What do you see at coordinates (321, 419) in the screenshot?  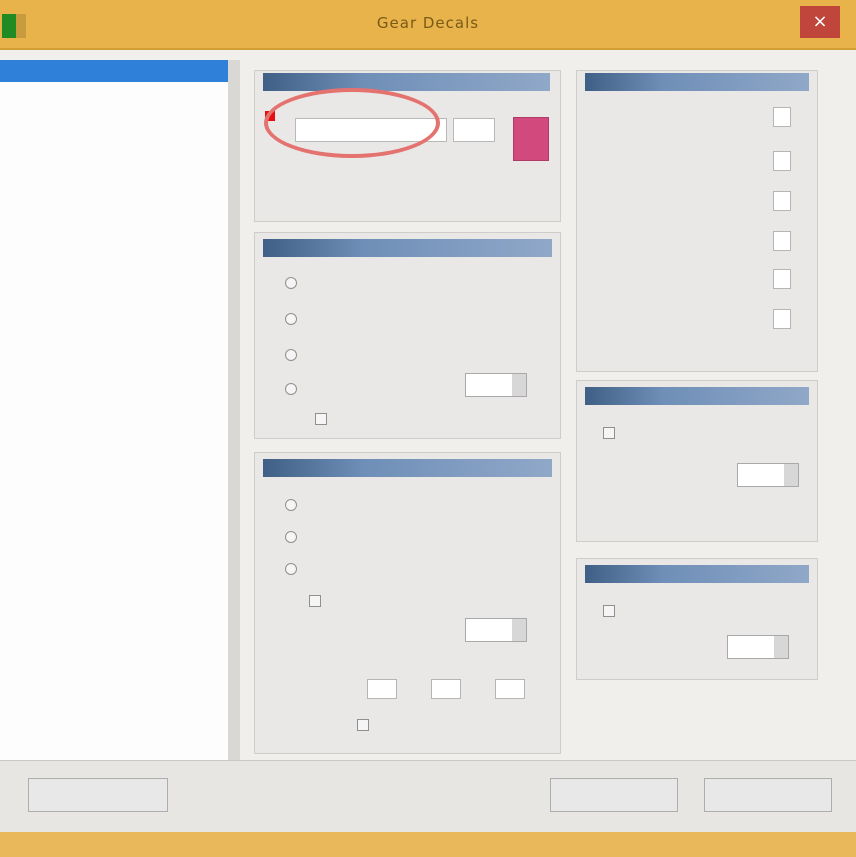 I see `mapping-checkbox` at bounding box center [321, 419].